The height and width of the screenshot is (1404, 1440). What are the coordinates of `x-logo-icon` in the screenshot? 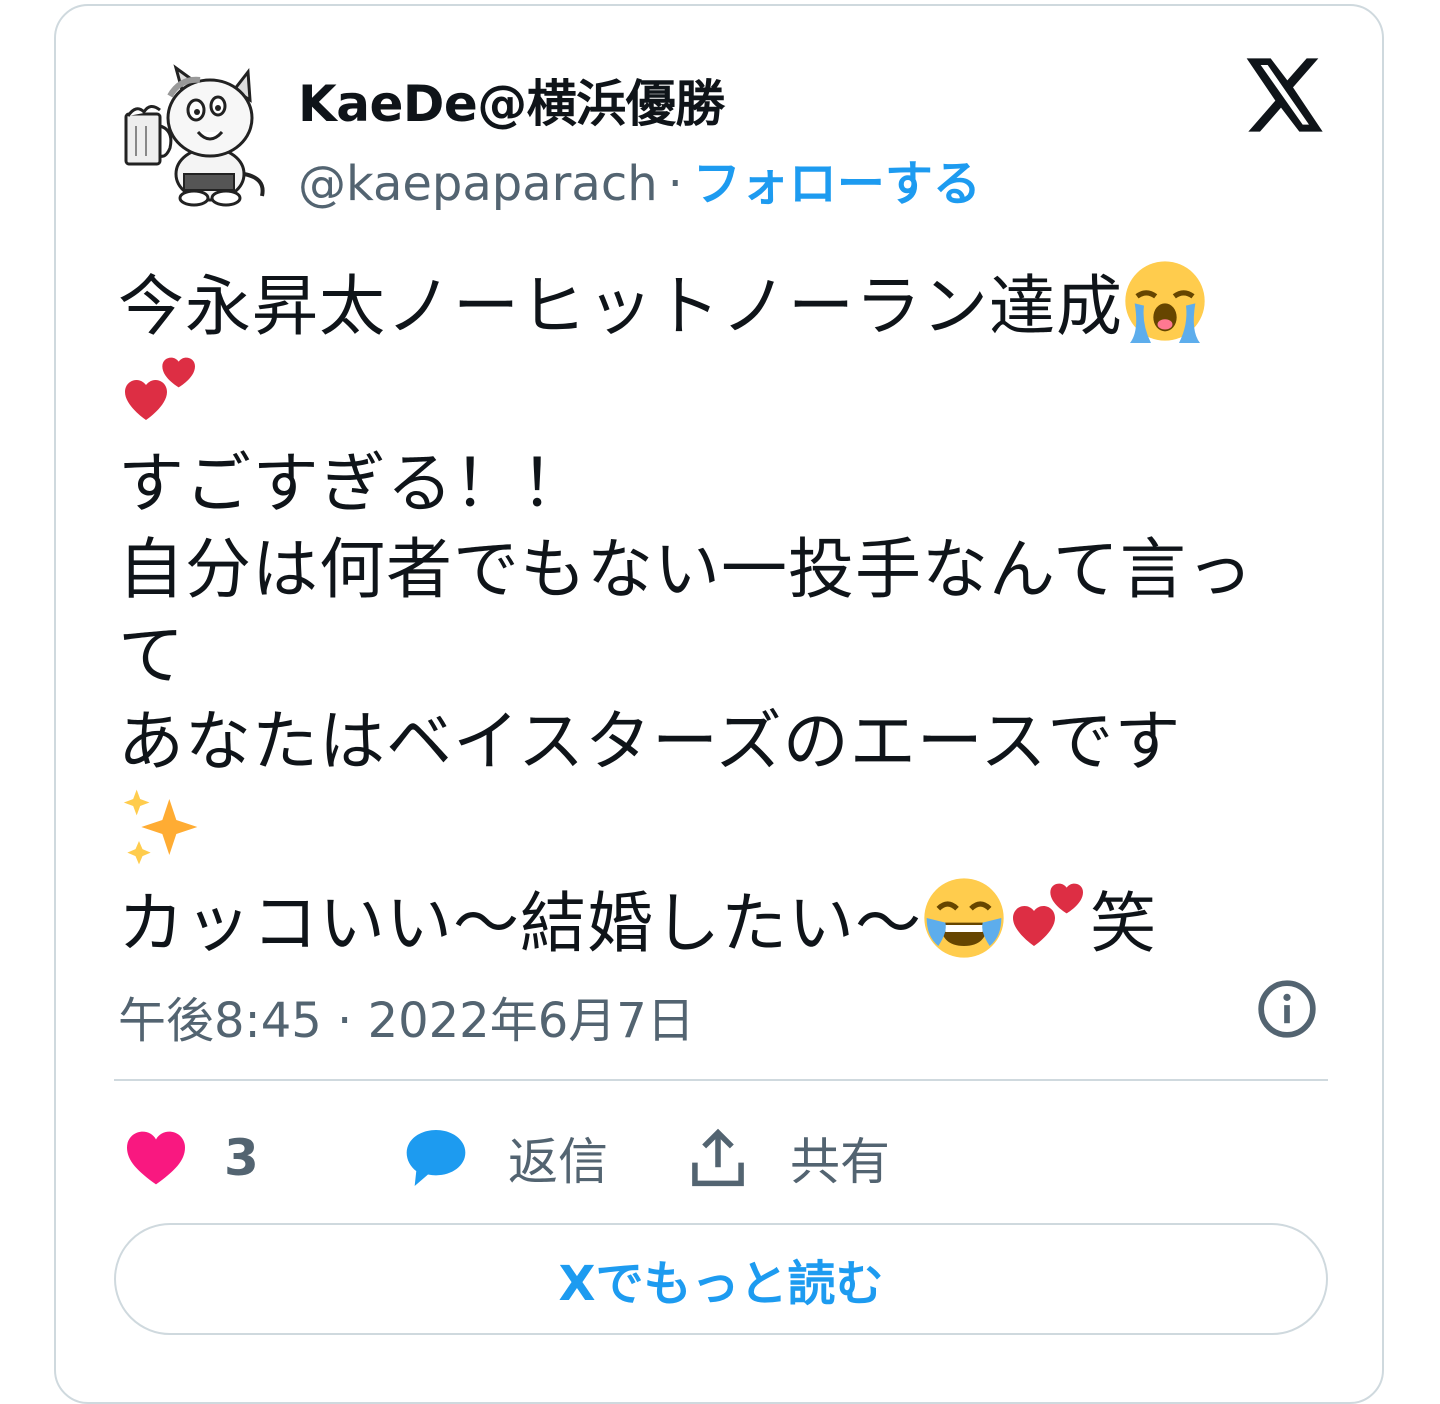 It's located at (1286, 95).